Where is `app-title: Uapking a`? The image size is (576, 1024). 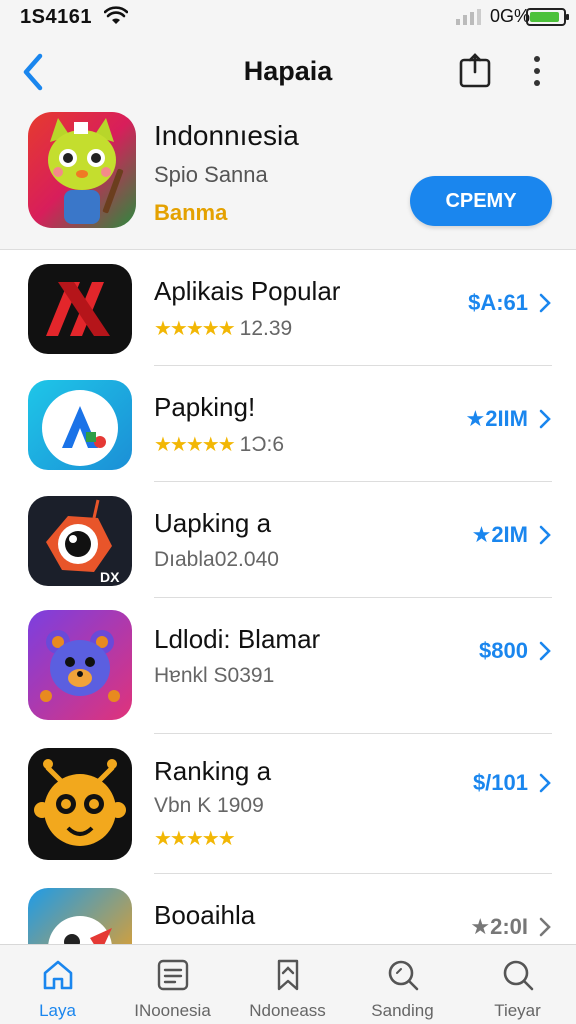 app-title: Uapking a is located at coordinates (213, 523).